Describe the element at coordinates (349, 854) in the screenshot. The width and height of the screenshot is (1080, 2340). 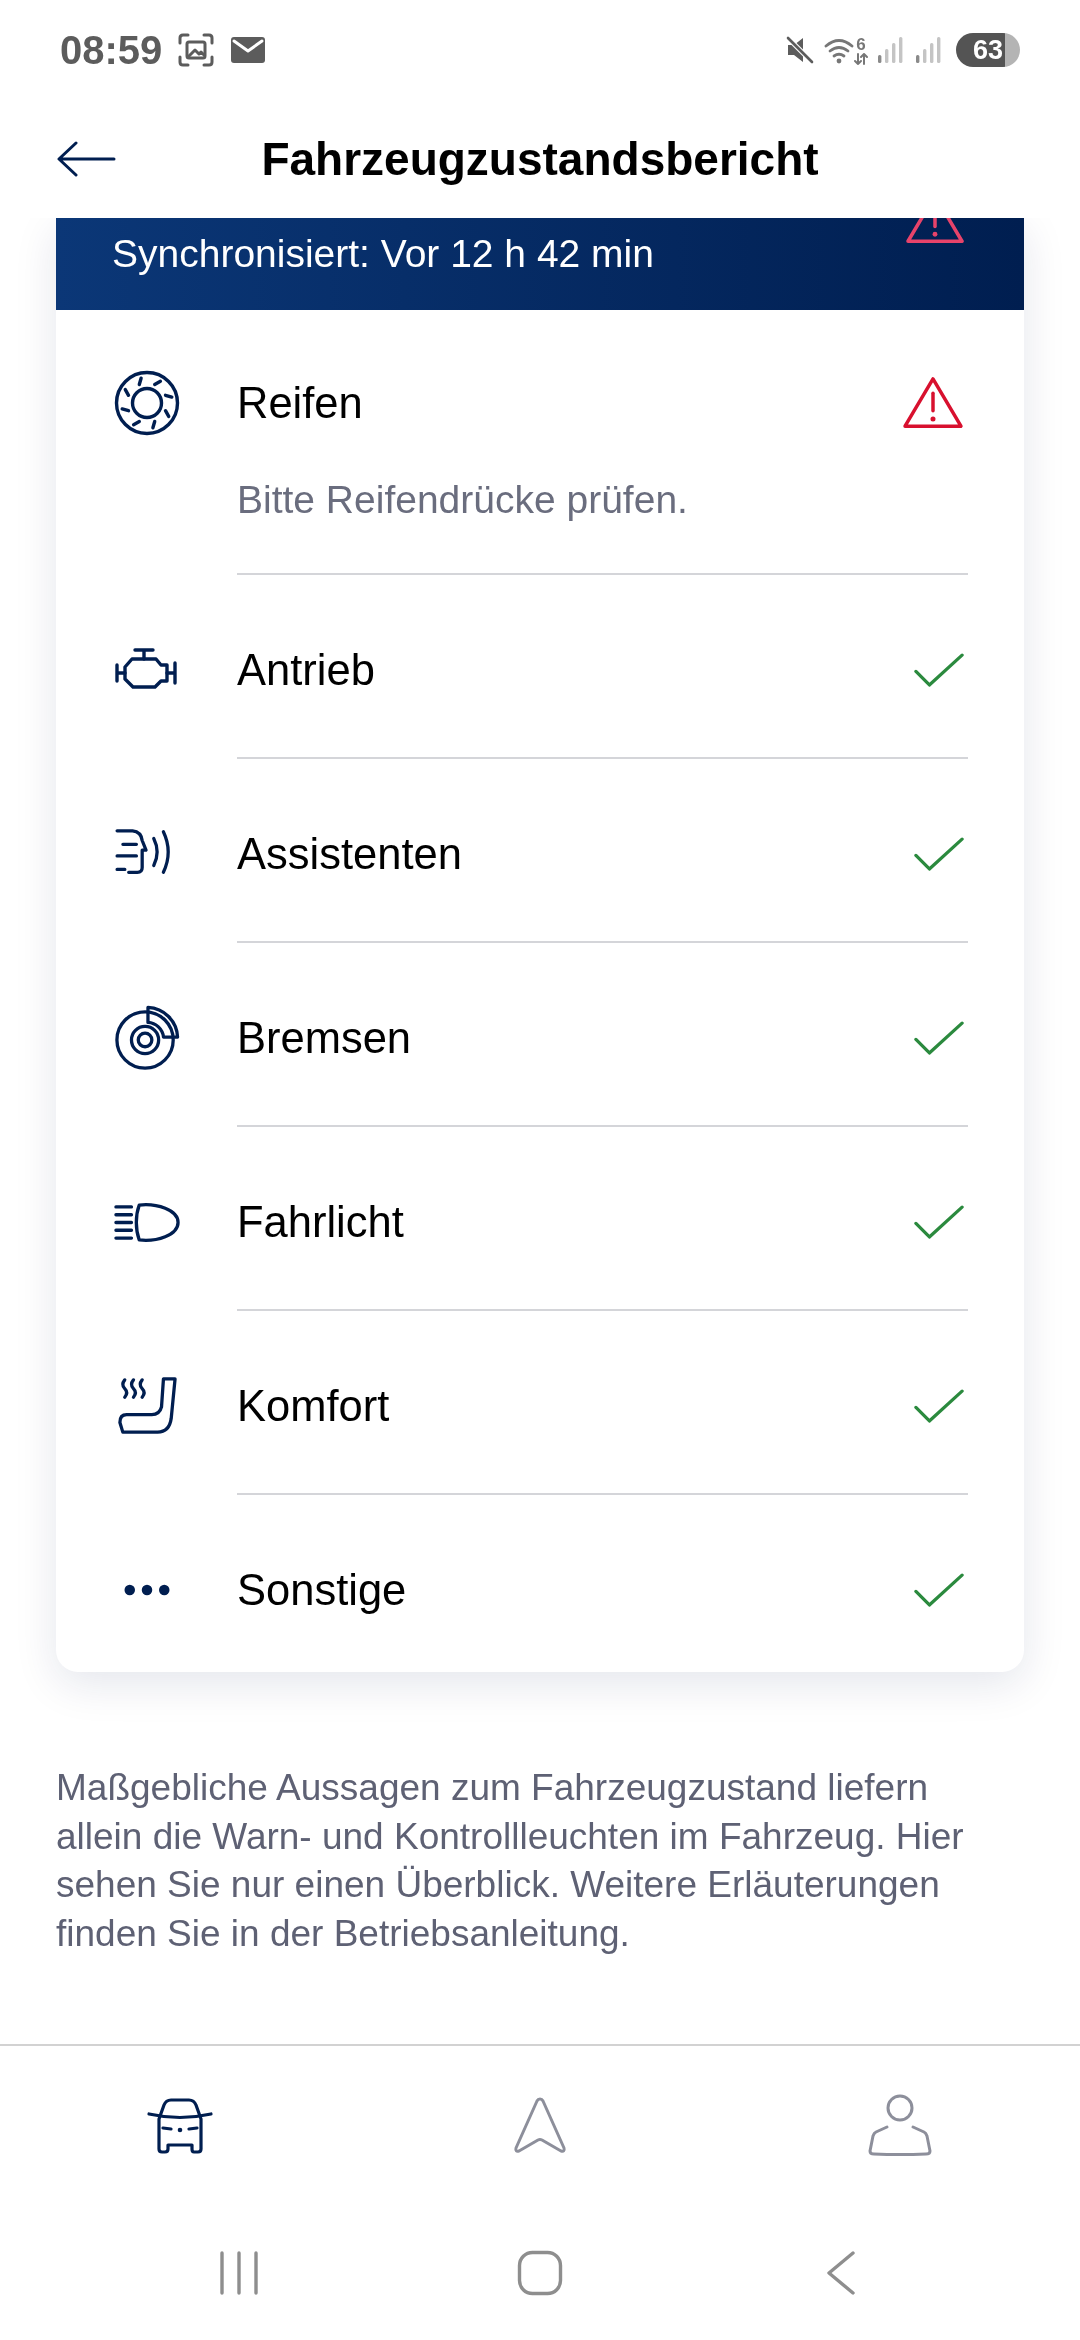
I see `category-label: Assistenten` at that location.